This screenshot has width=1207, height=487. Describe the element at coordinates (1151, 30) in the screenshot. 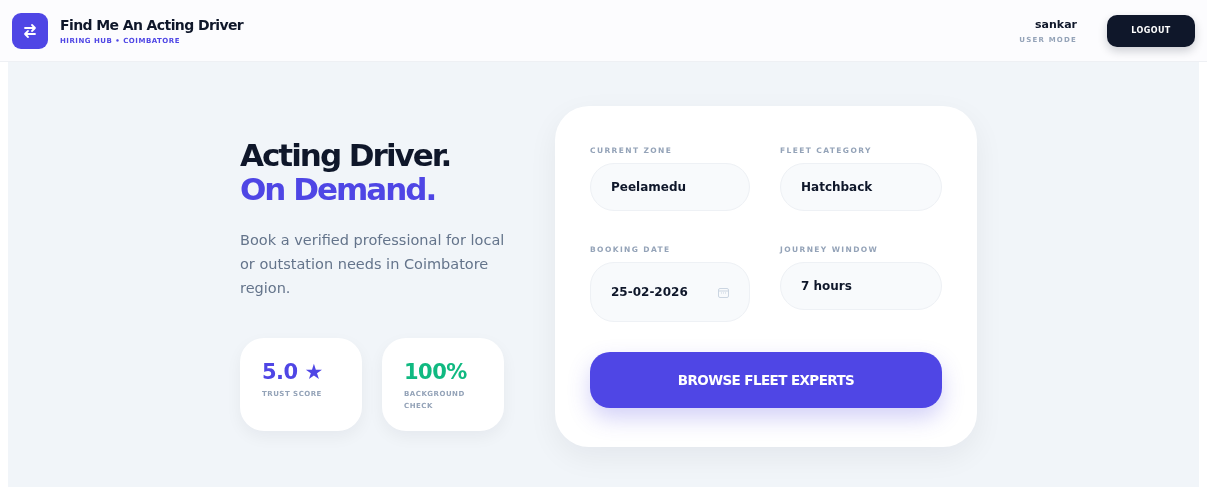

I see `logout-button: LOGOUT` at that location.